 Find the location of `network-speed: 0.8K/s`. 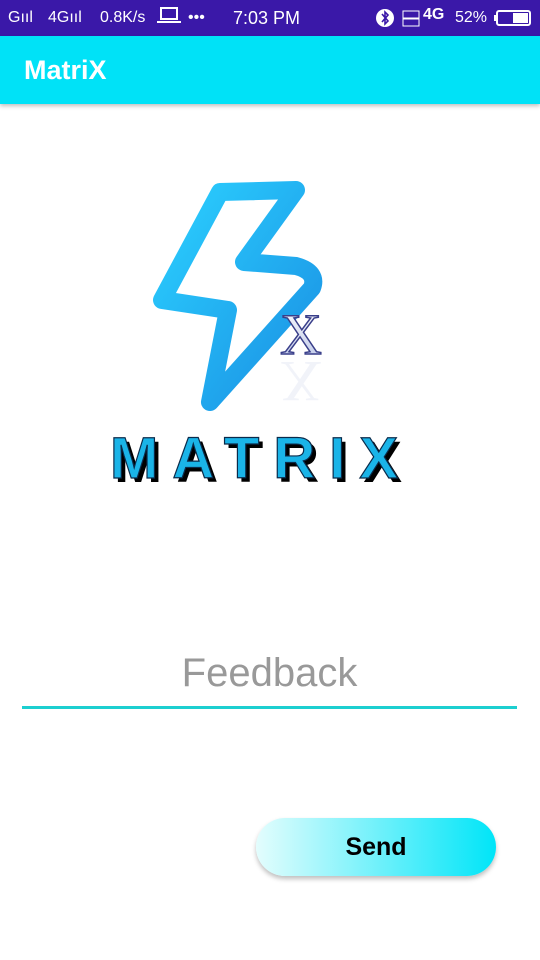

network-speed: 0.8K/s is located at coordinates (123, 17).